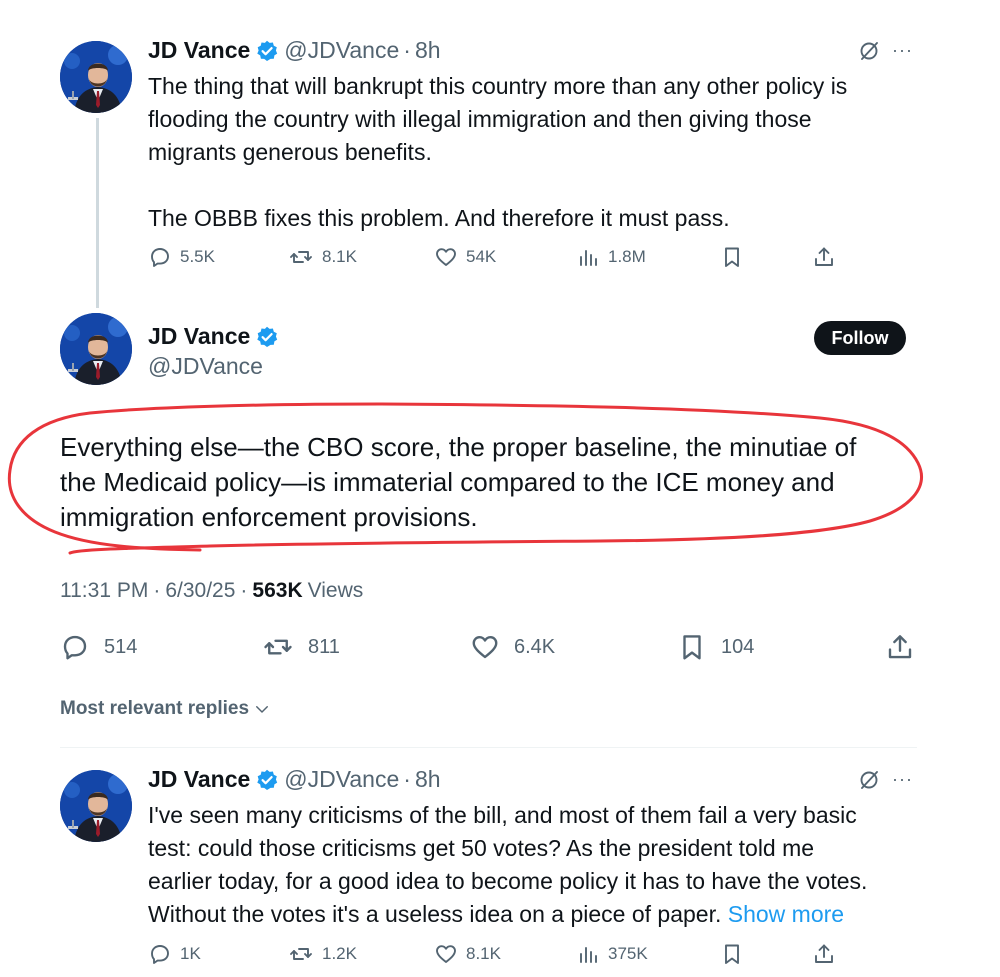 This screenshot has height=977, width=1000. What do you see at coordinates (269, 517) in the screenshot?
I see `tweet-text-line: immigration enforcement provisions.` at bounding box center [269, 517].